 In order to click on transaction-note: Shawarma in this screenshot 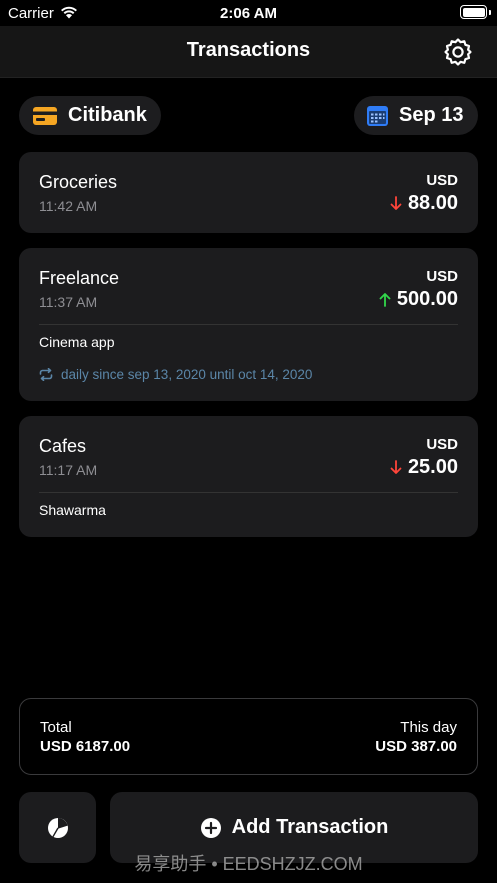, I will do `click(72, 510)`.